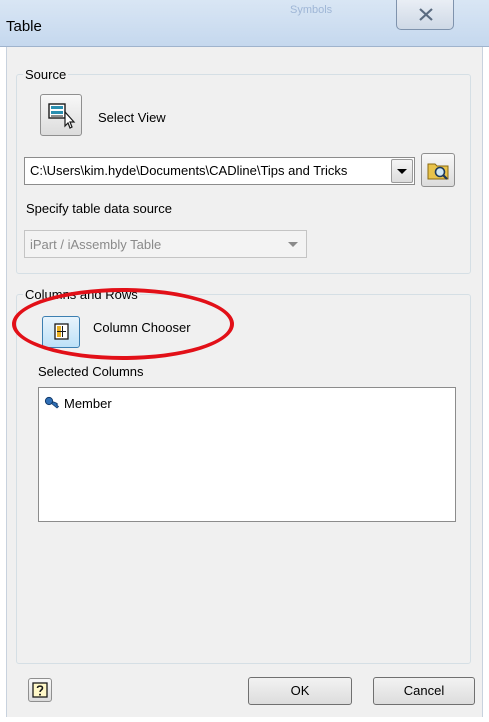  I want to click on select-view-button, so click(61, 115).